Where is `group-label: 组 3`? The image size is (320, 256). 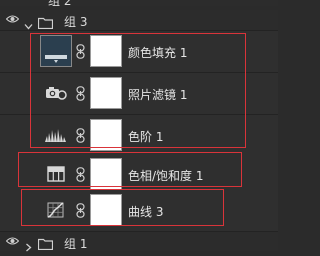
group-label: 组 3 is located at coordinates (76, 22).